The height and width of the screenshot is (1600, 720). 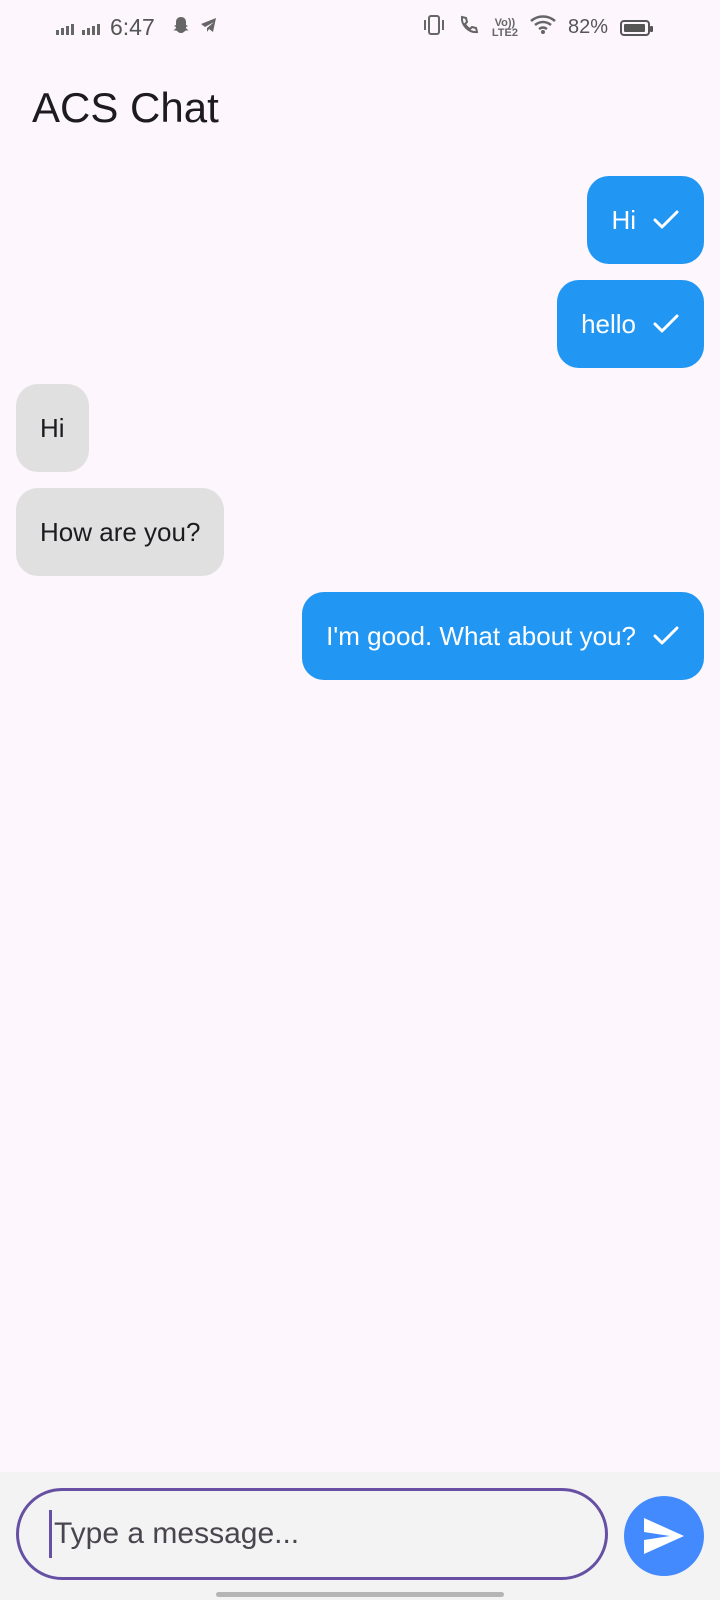 I want to click on status-bar: 6:47 Vo)) LTE2 82%, so click(x=360, y=29).